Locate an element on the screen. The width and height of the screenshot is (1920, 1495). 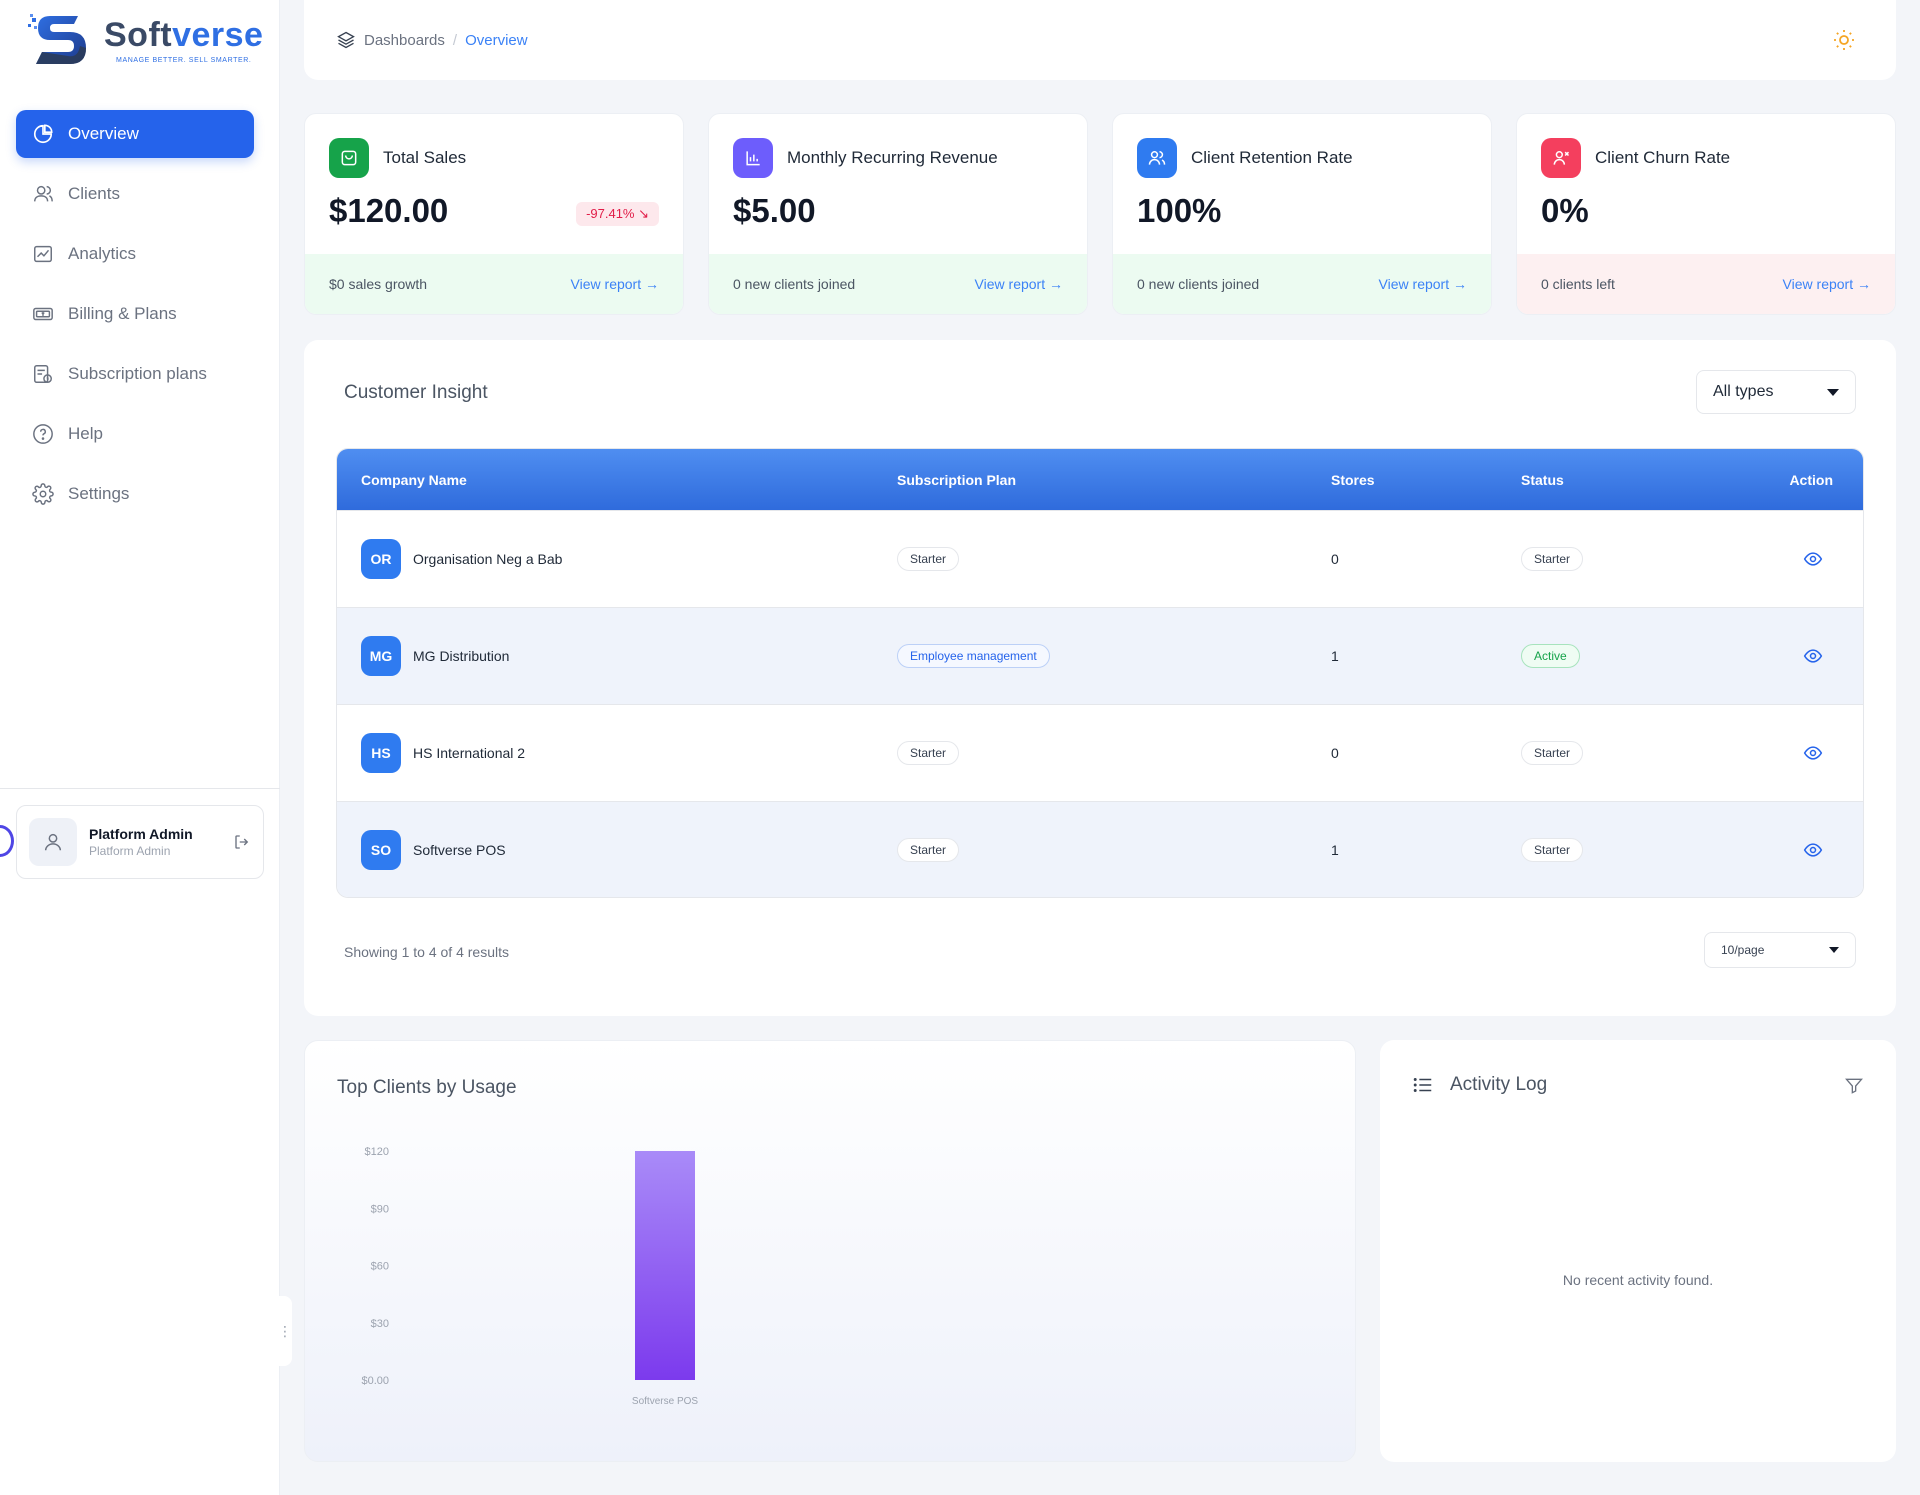
page-size-select: 10/page is located at coordinates (1780, 950).